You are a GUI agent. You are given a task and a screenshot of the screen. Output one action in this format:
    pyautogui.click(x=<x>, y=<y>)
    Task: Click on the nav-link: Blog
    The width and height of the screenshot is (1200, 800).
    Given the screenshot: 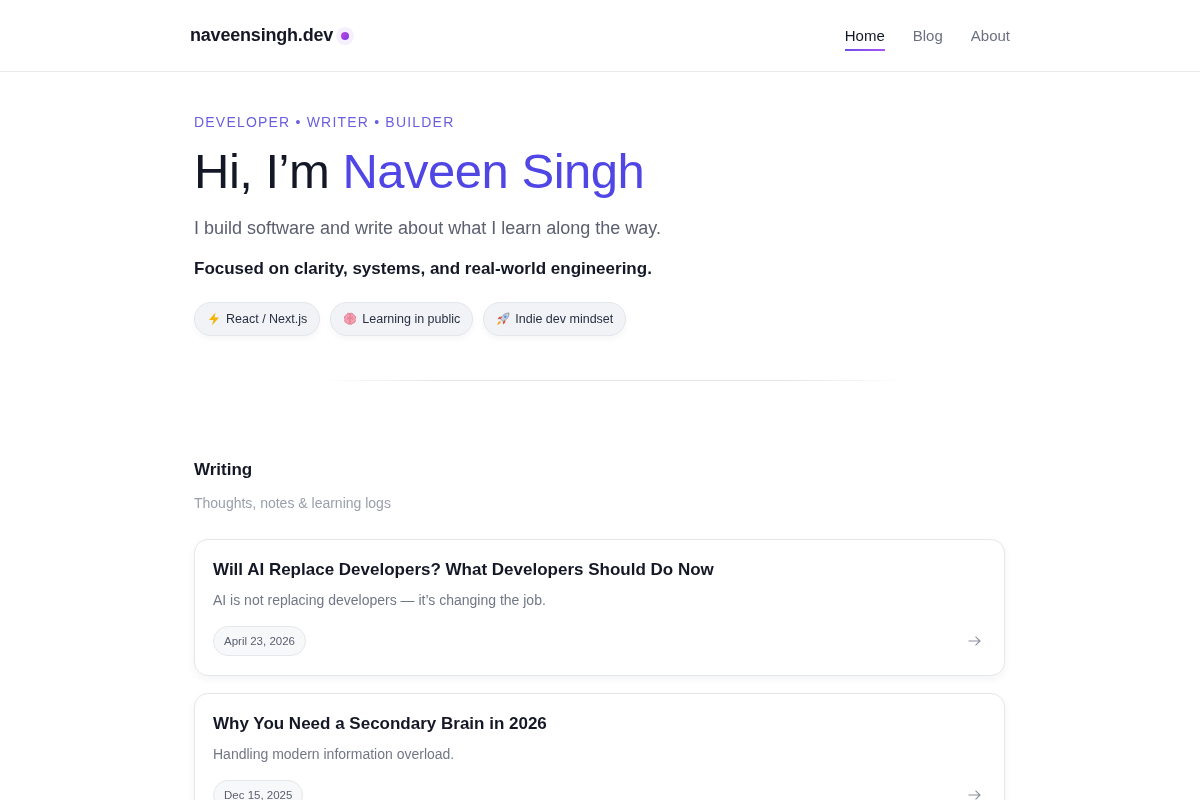 What is the action you would take?
    pyautogui.click(x=927, y=35)
    